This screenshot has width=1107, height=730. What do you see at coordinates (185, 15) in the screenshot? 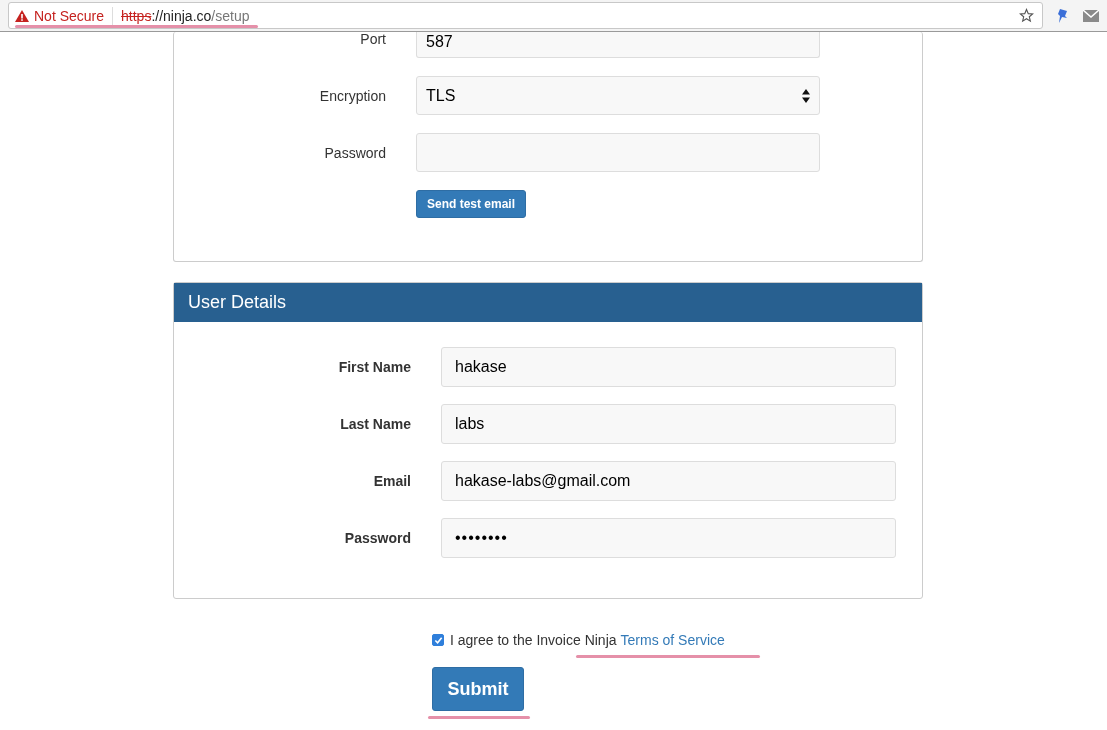
I see `url-text: https://ninja.co/setup` at bounding box center [185, 15].